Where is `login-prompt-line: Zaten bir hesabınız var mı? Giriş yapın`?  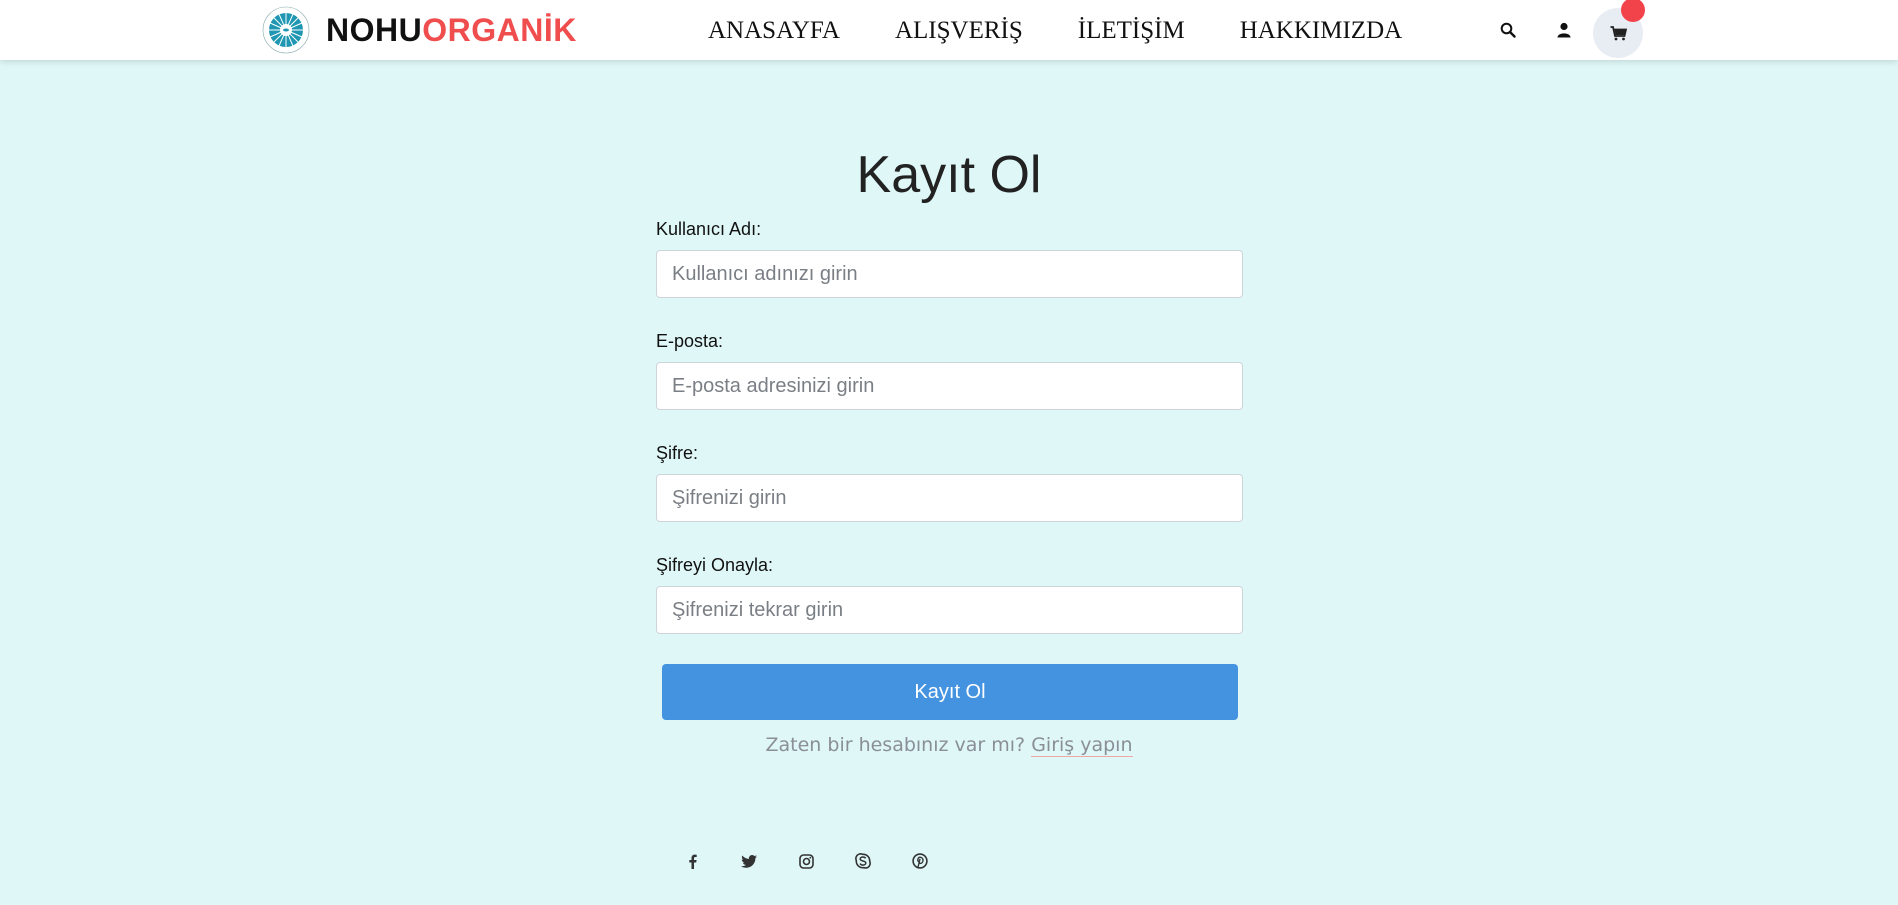
login-prompt-line: Zaten bir hesabınız var mı? Giriş yapın is located at coordinates (949, 745).